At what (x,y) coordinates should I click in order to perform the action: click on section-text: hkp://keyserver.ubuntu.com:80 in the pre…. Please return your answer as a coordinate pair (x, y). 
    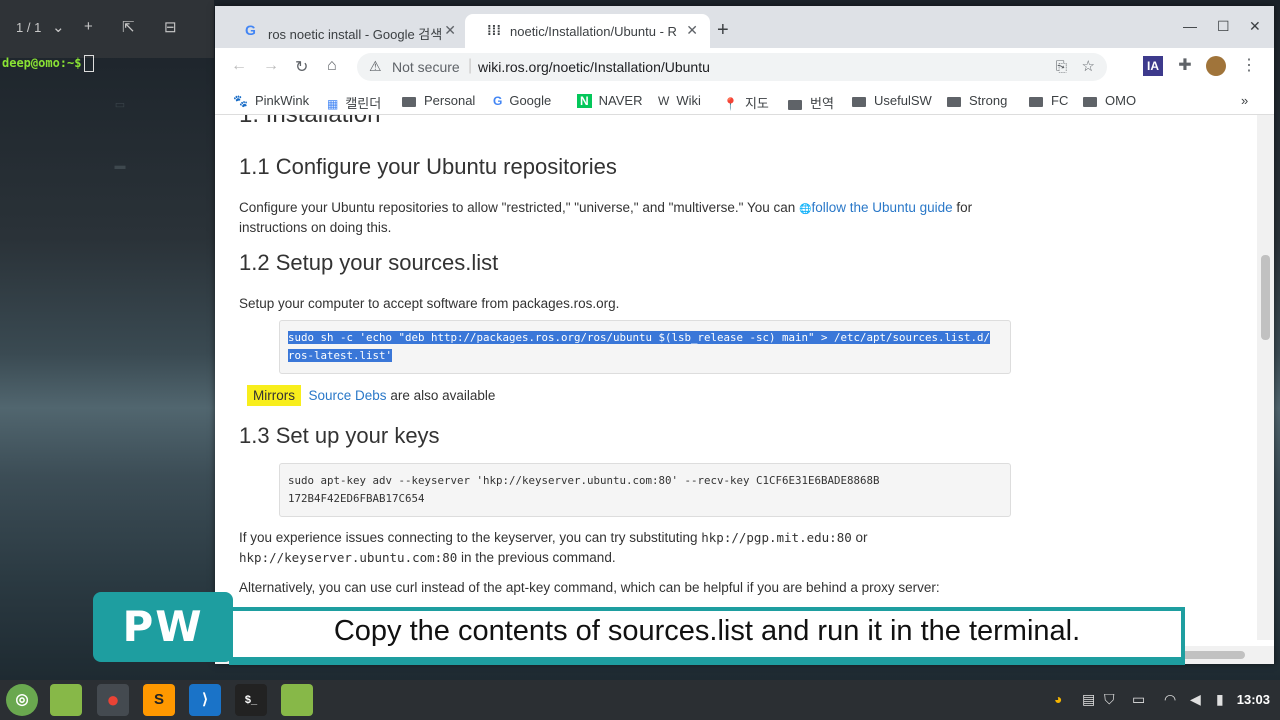
    Looking at the image, I should click on (427, 557).